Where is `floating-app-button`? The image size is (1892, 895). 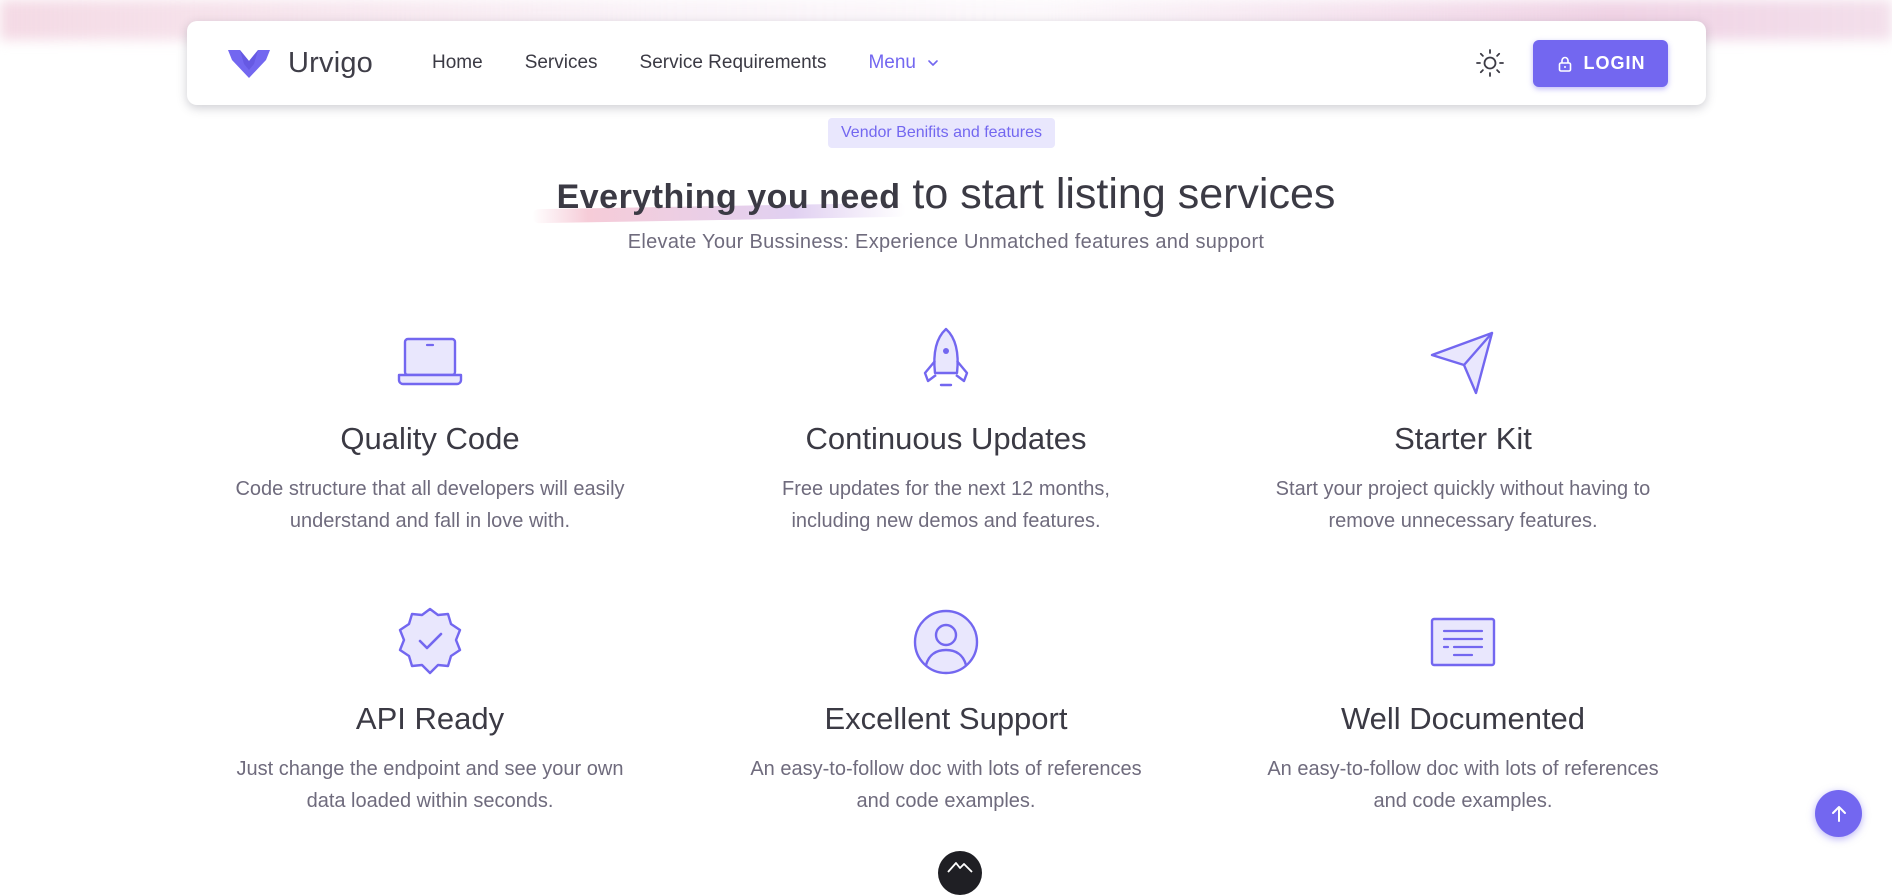 floating-app-button is located at coordinates (960, 873).